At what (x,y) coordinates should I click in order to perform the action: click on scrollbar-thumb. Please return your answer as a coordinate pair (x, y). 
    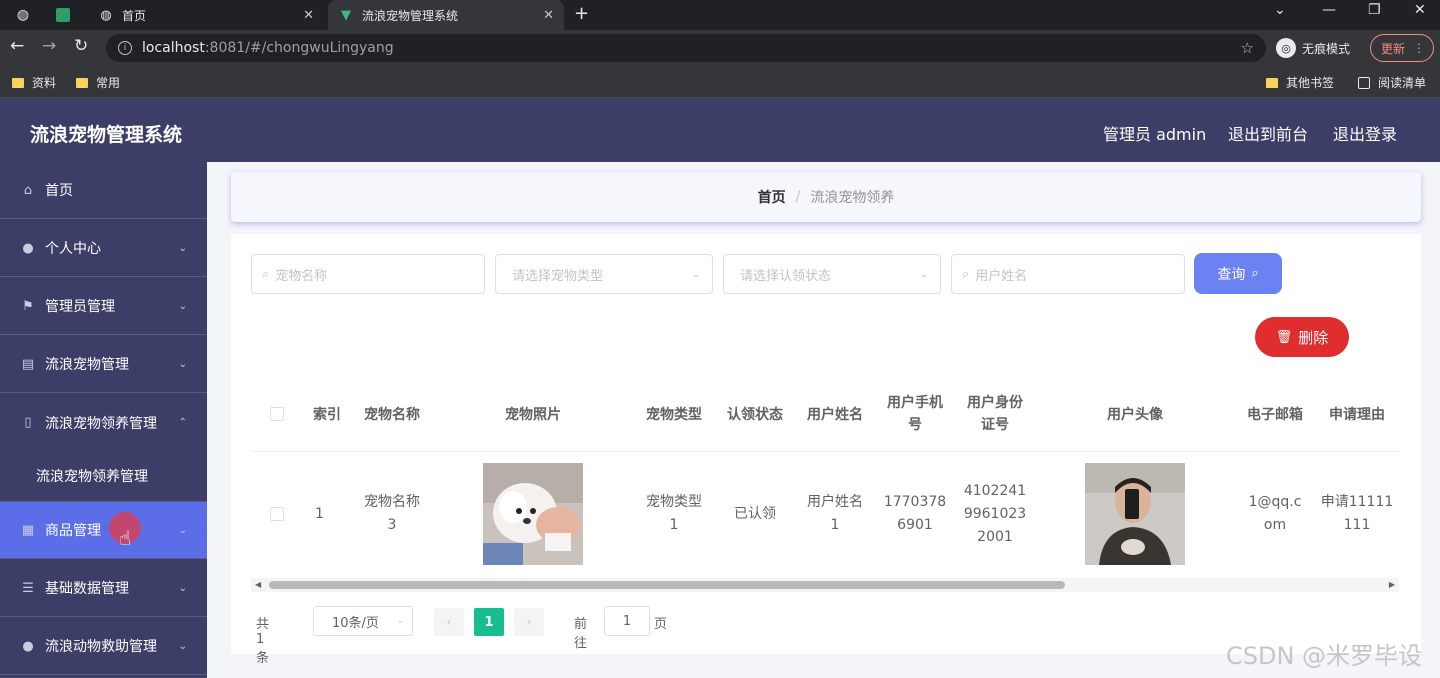
    Looking at the image, I should click on (667, 585).